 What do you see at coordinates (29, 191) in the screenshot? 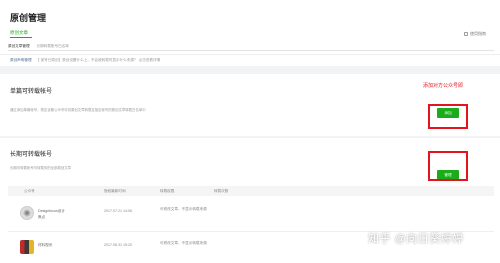
I see `column-header-account: 公众号` at bounding box center [29, 191].